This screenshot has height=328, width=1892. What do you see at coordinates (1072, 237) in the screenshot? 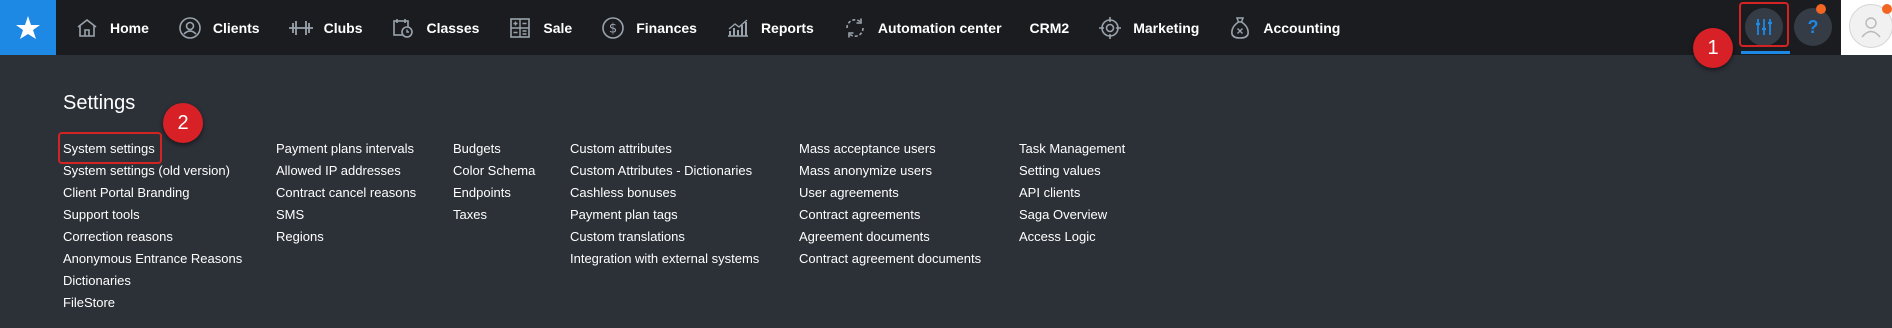
I see `link-access-logic: Access Logic` at bounding box center [1072, 237].